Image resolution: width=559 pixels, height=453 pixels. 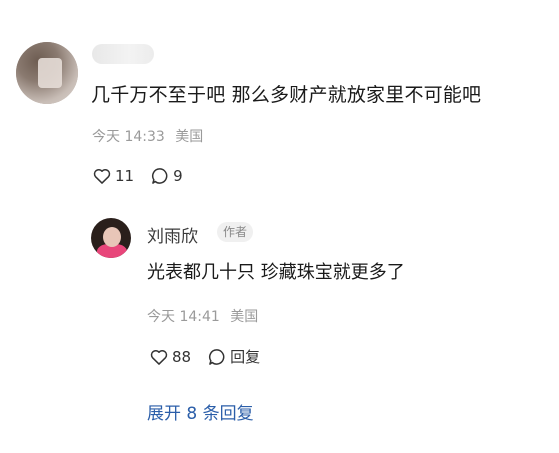 What do you see at coordinates (172, 234) in the screenshot?
I see `reply-username: 刘雨欣` at bounding box center [172, 234].